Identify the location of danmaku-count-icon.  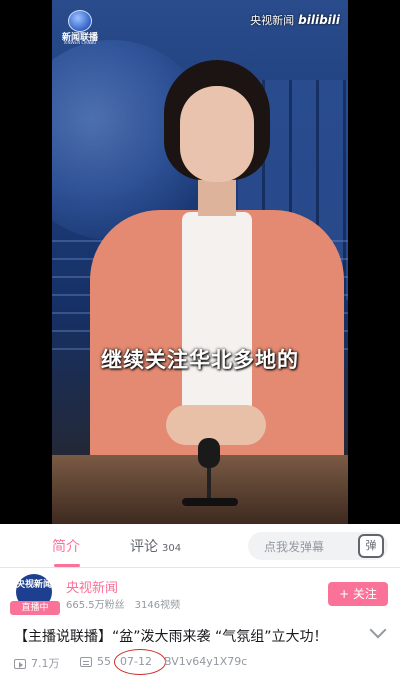
(86, 662).